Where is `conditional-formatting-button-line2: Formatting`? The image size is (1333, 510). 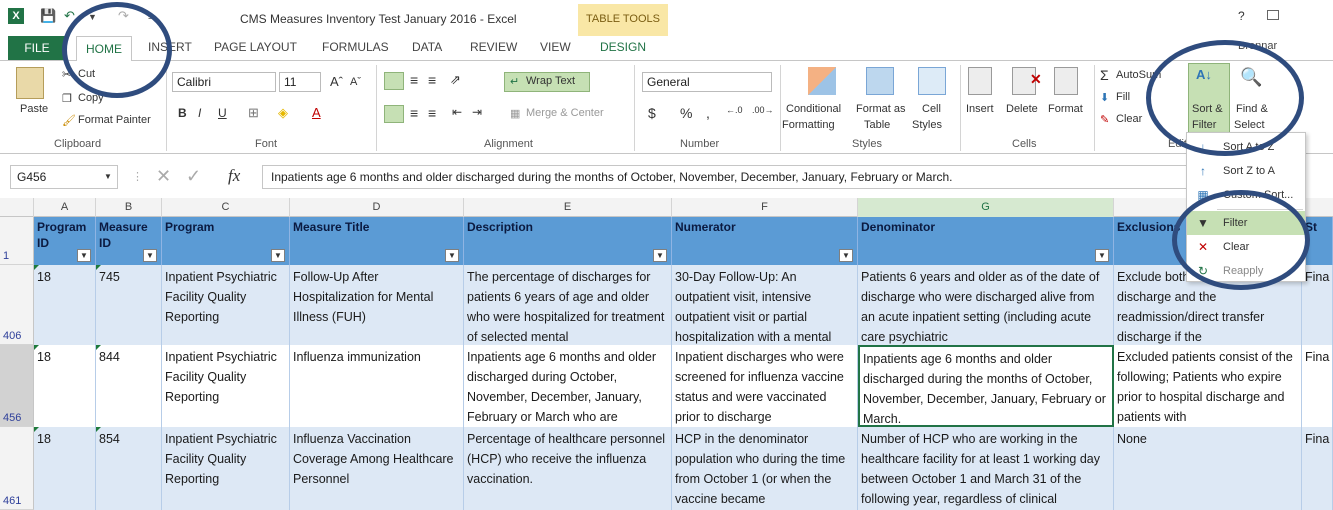 conditional-formatting-button-line2: Formatting is located at coordinates (808, 125).